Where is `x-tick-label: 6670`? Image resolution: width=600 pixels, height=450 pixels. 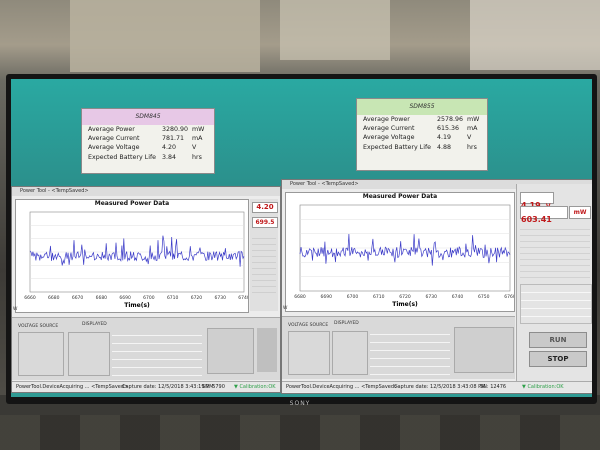 x-tick-label: 6670 is located at coordinates (78, 298).